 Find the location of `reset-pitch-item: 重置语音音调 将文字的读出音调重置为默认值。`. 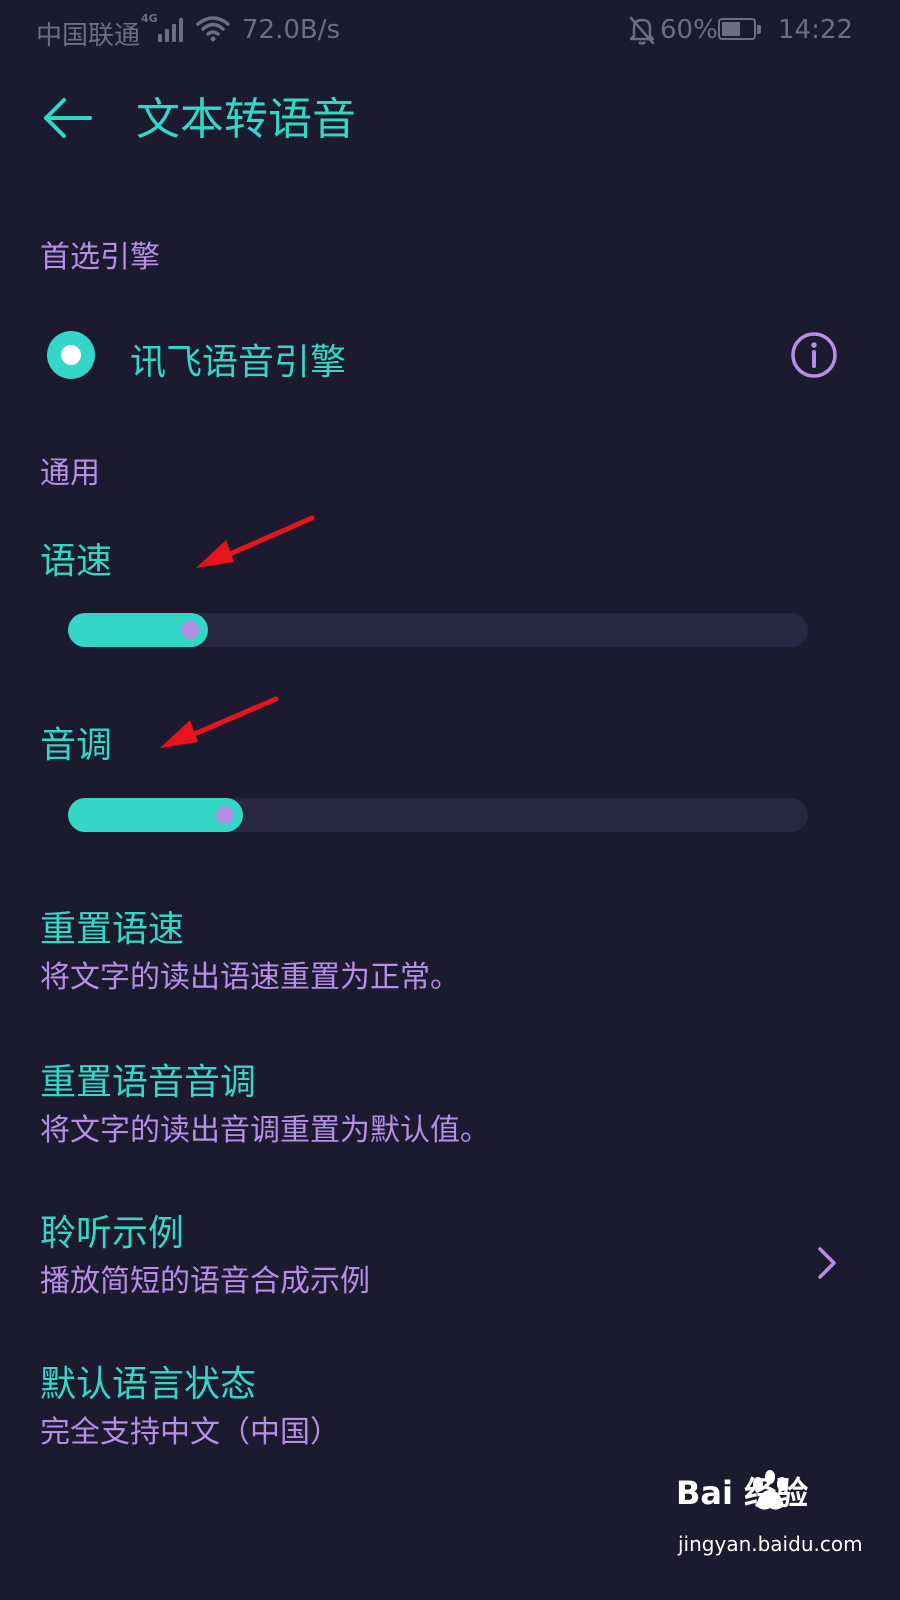

reset-pitch-item: 重置语音音调 将文字的读出音调重置为默认值。 is located at coordinates (450, 1118).